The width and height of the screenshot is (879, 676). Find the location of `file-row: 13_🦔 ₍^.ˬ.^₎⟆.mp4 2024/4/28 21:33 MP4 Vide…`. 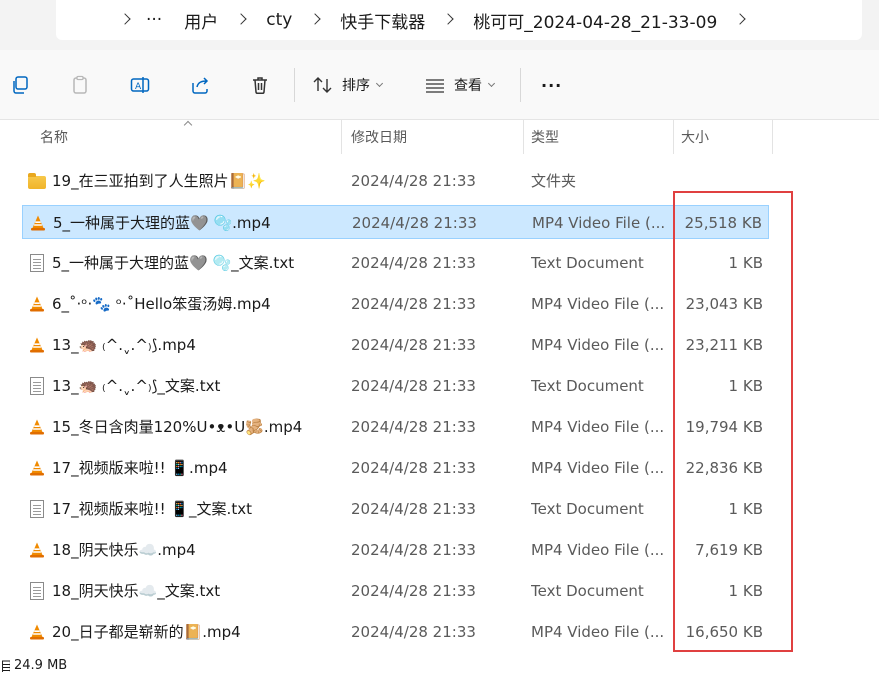

file-row: 13_🦔 ₍^.ˬ.^₎⟆.mp4 2024/4/28 21:33 MP4 Vide… is located at coordinates (395, 345).